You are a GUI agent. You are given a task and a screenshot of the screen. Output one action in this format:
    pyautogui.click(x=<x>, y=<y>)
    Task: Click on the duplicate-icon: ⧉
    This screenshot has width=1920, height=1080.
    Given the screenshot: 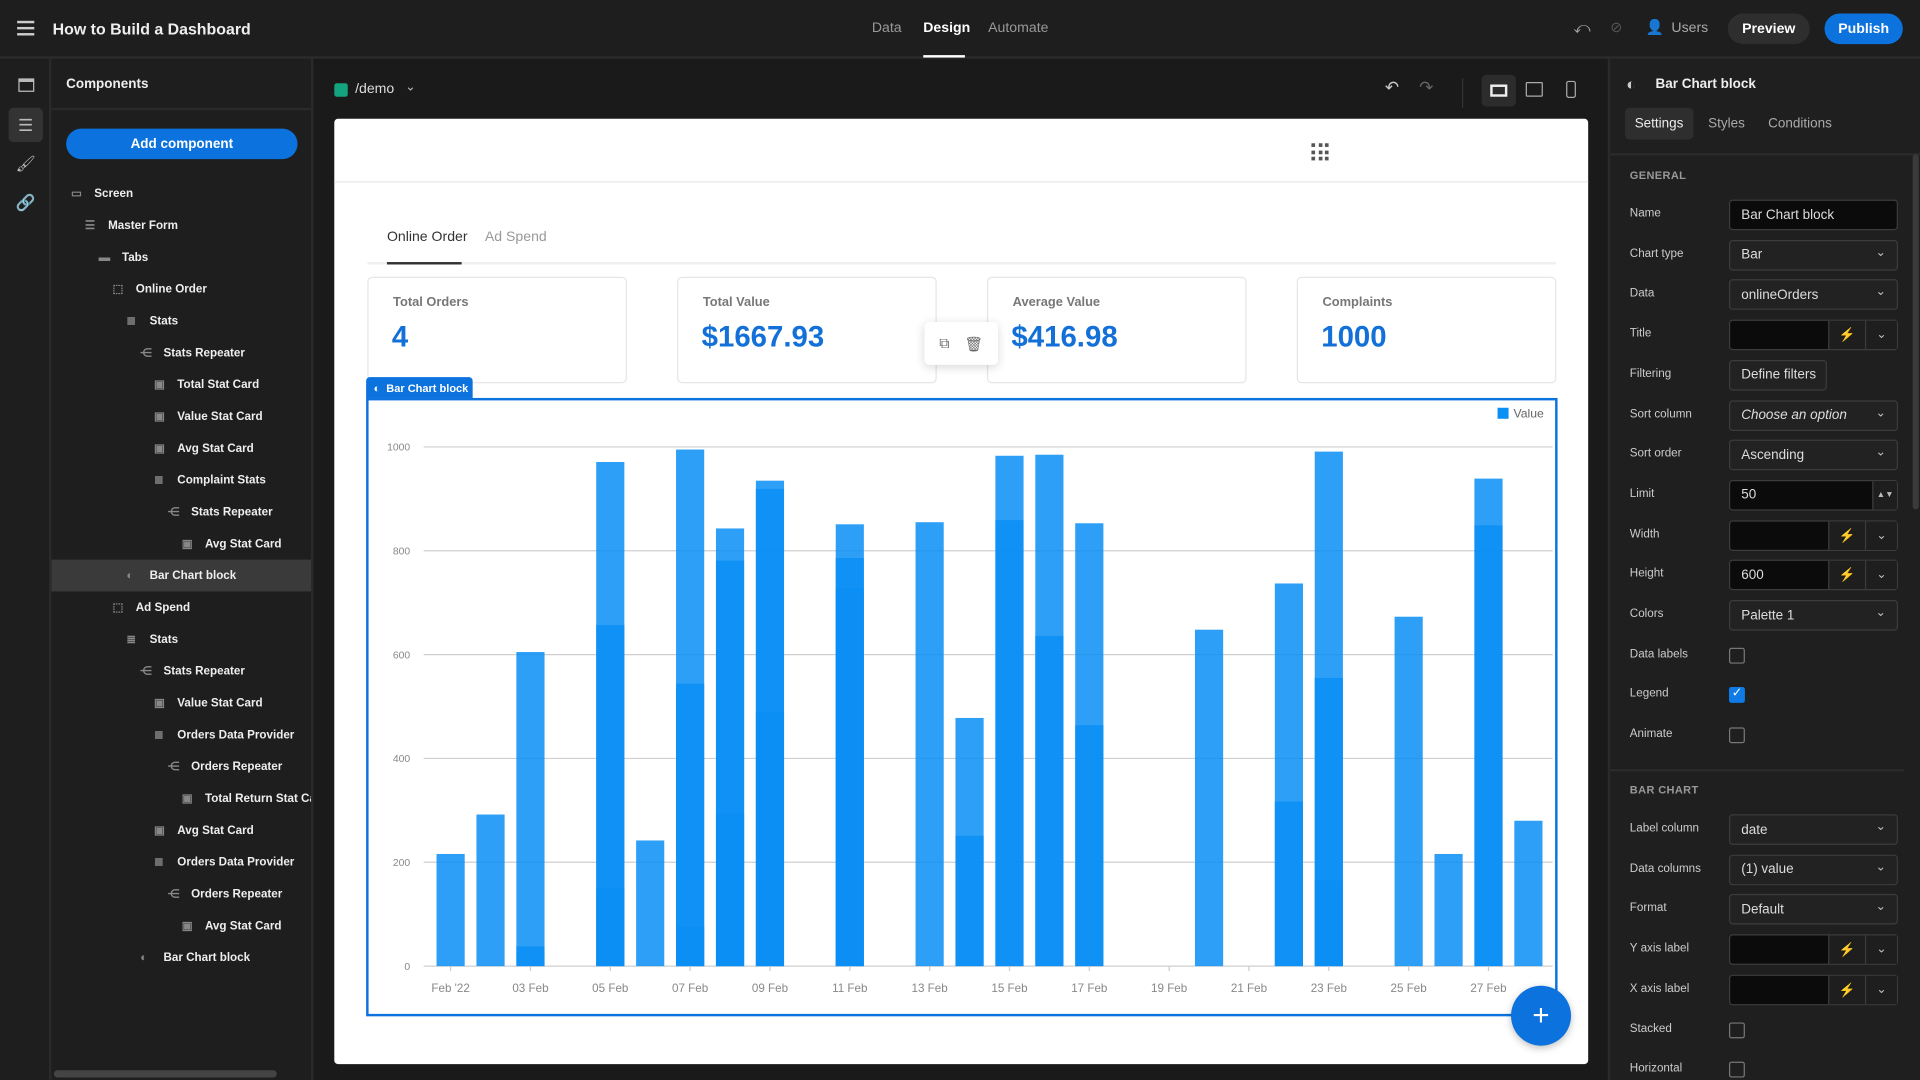 What is the action you would take?
    pyautogui.click(x=944, y=343)
    